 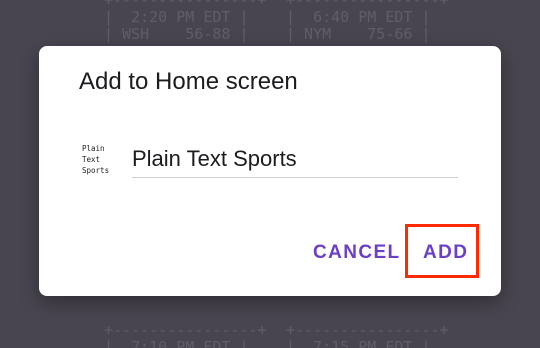 What do you see at coordinates (91, 159) in the screenshot?
I see `app-icon-line: Text` at bounding box center [91, 159].